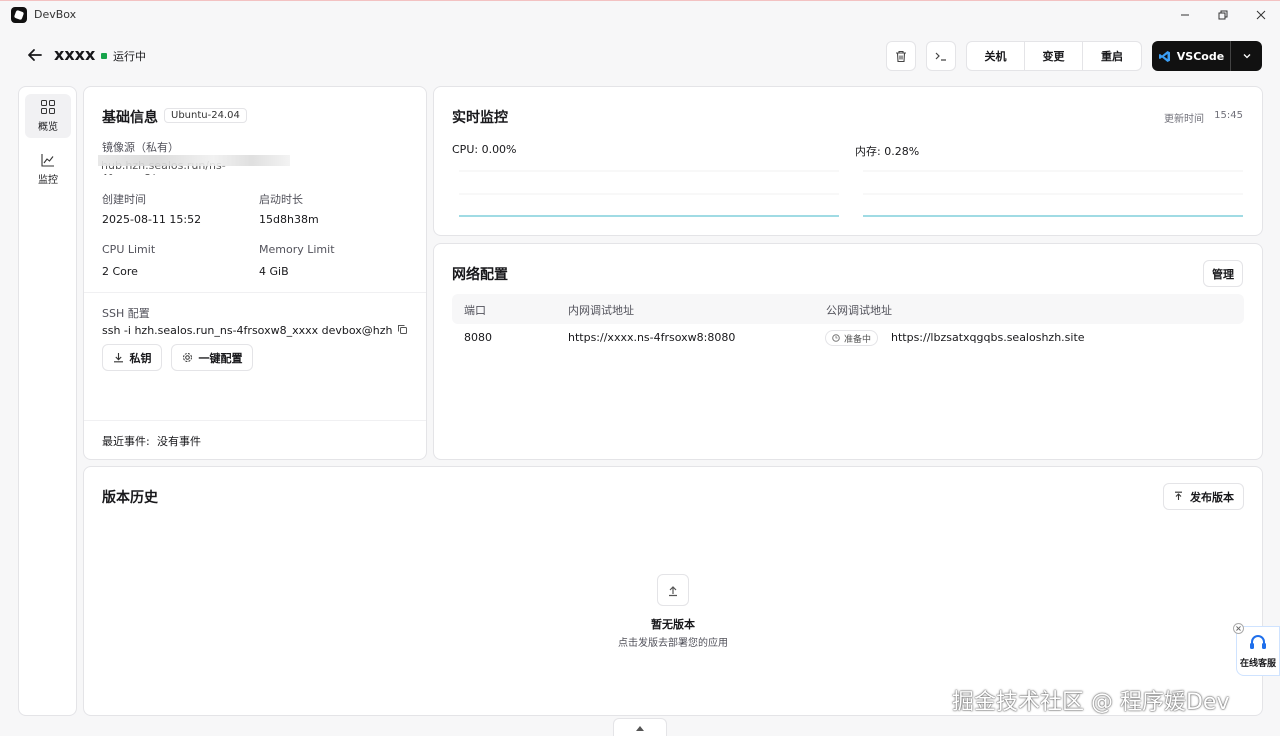 This screenshot has width=1280, height=736. I want to click on app-title: DevBox, so click(55, 14).